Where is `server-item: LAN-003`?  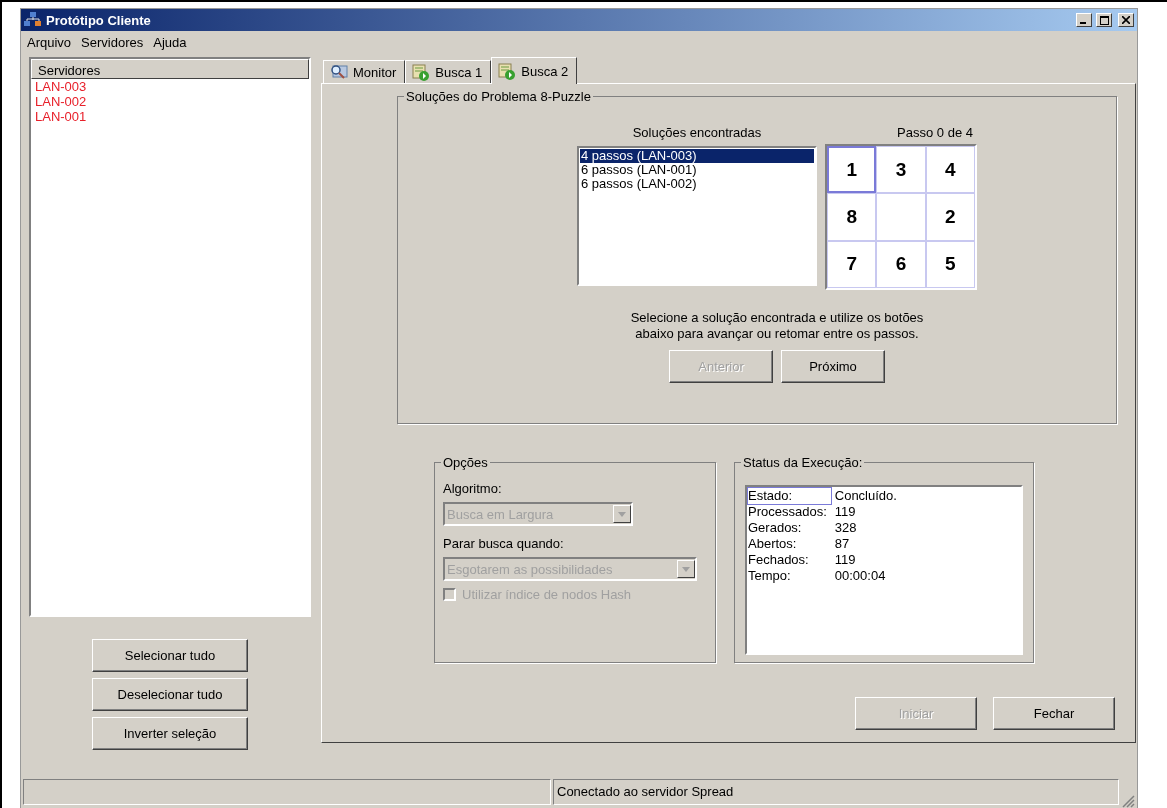 server-item: LAN-003 is located at coordinates (170, 86).